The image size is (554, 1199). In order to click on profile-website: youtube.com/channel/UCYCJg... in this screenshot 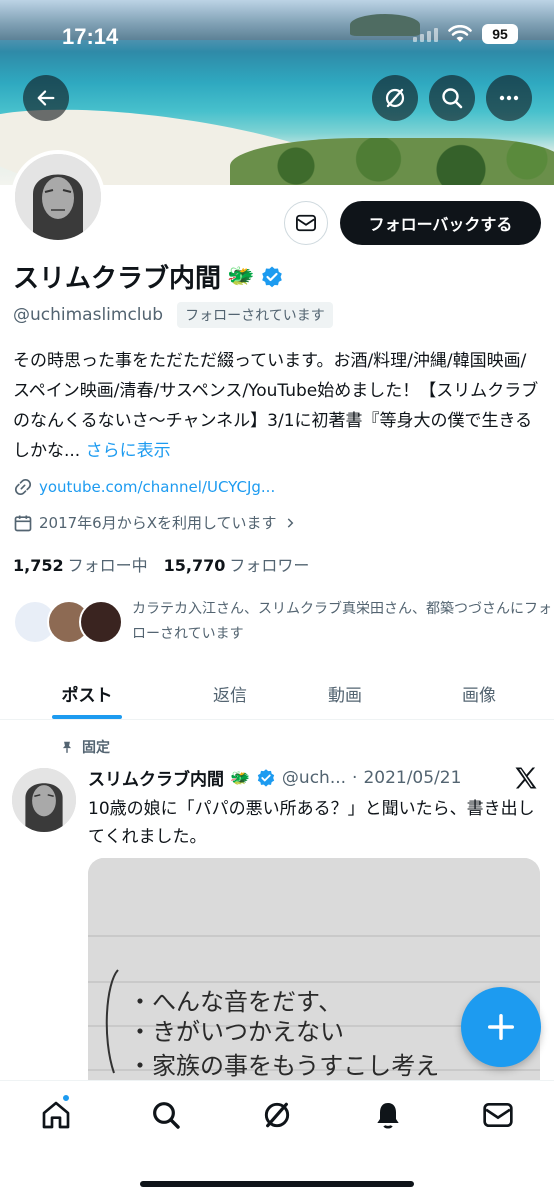, I will do `click(144, 487)`.